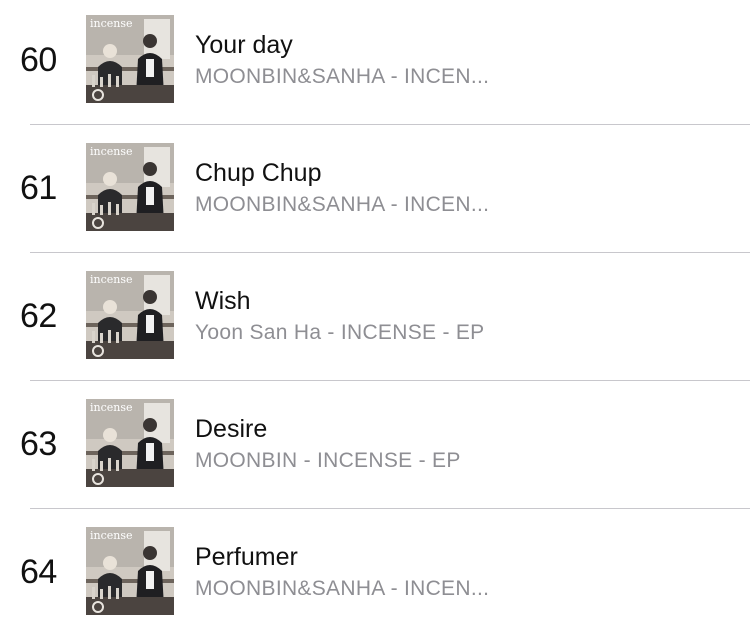 The width and height of the screenshot is (750, 640). I want to click on track-rank: 63, so click(38, 444).